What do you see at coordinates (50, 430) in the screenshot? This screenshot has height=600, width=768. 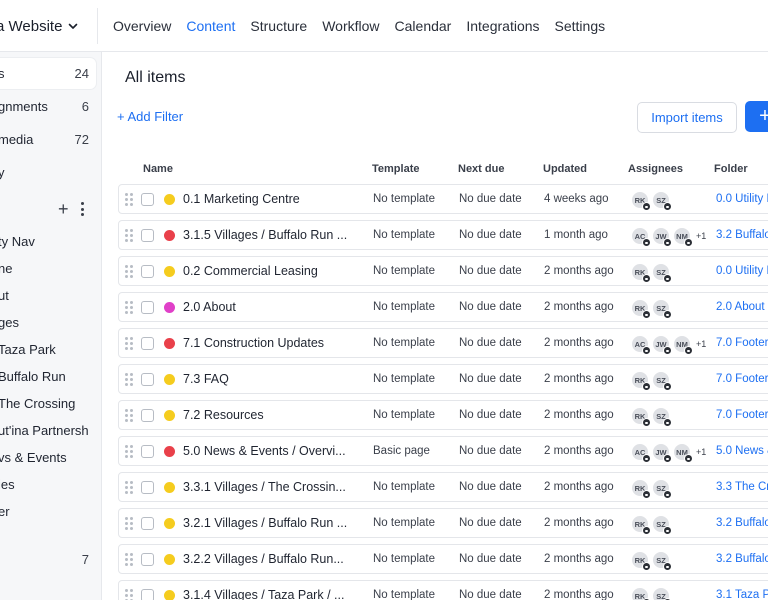 I see `folder-item: ut'ina Partnersh` at bounding box center [50, 430].